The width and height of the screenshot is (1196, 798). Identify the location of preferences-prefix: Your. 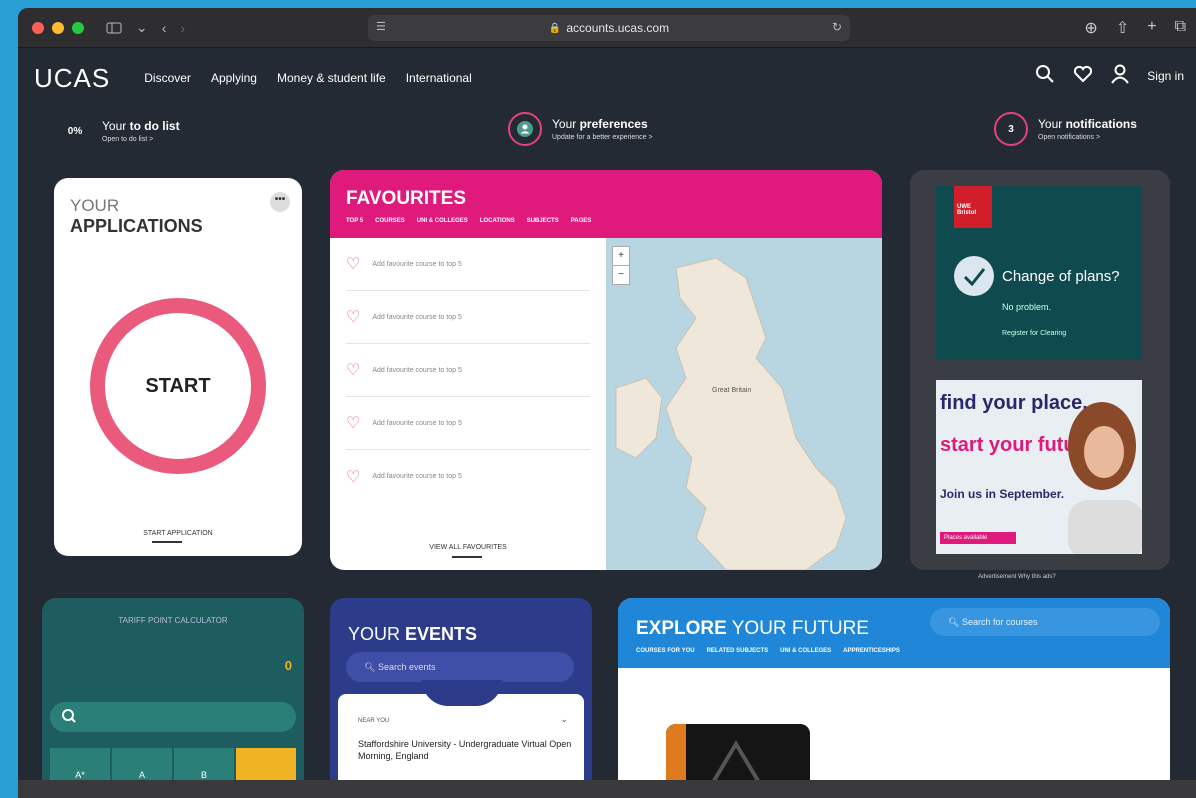
(566, 124).